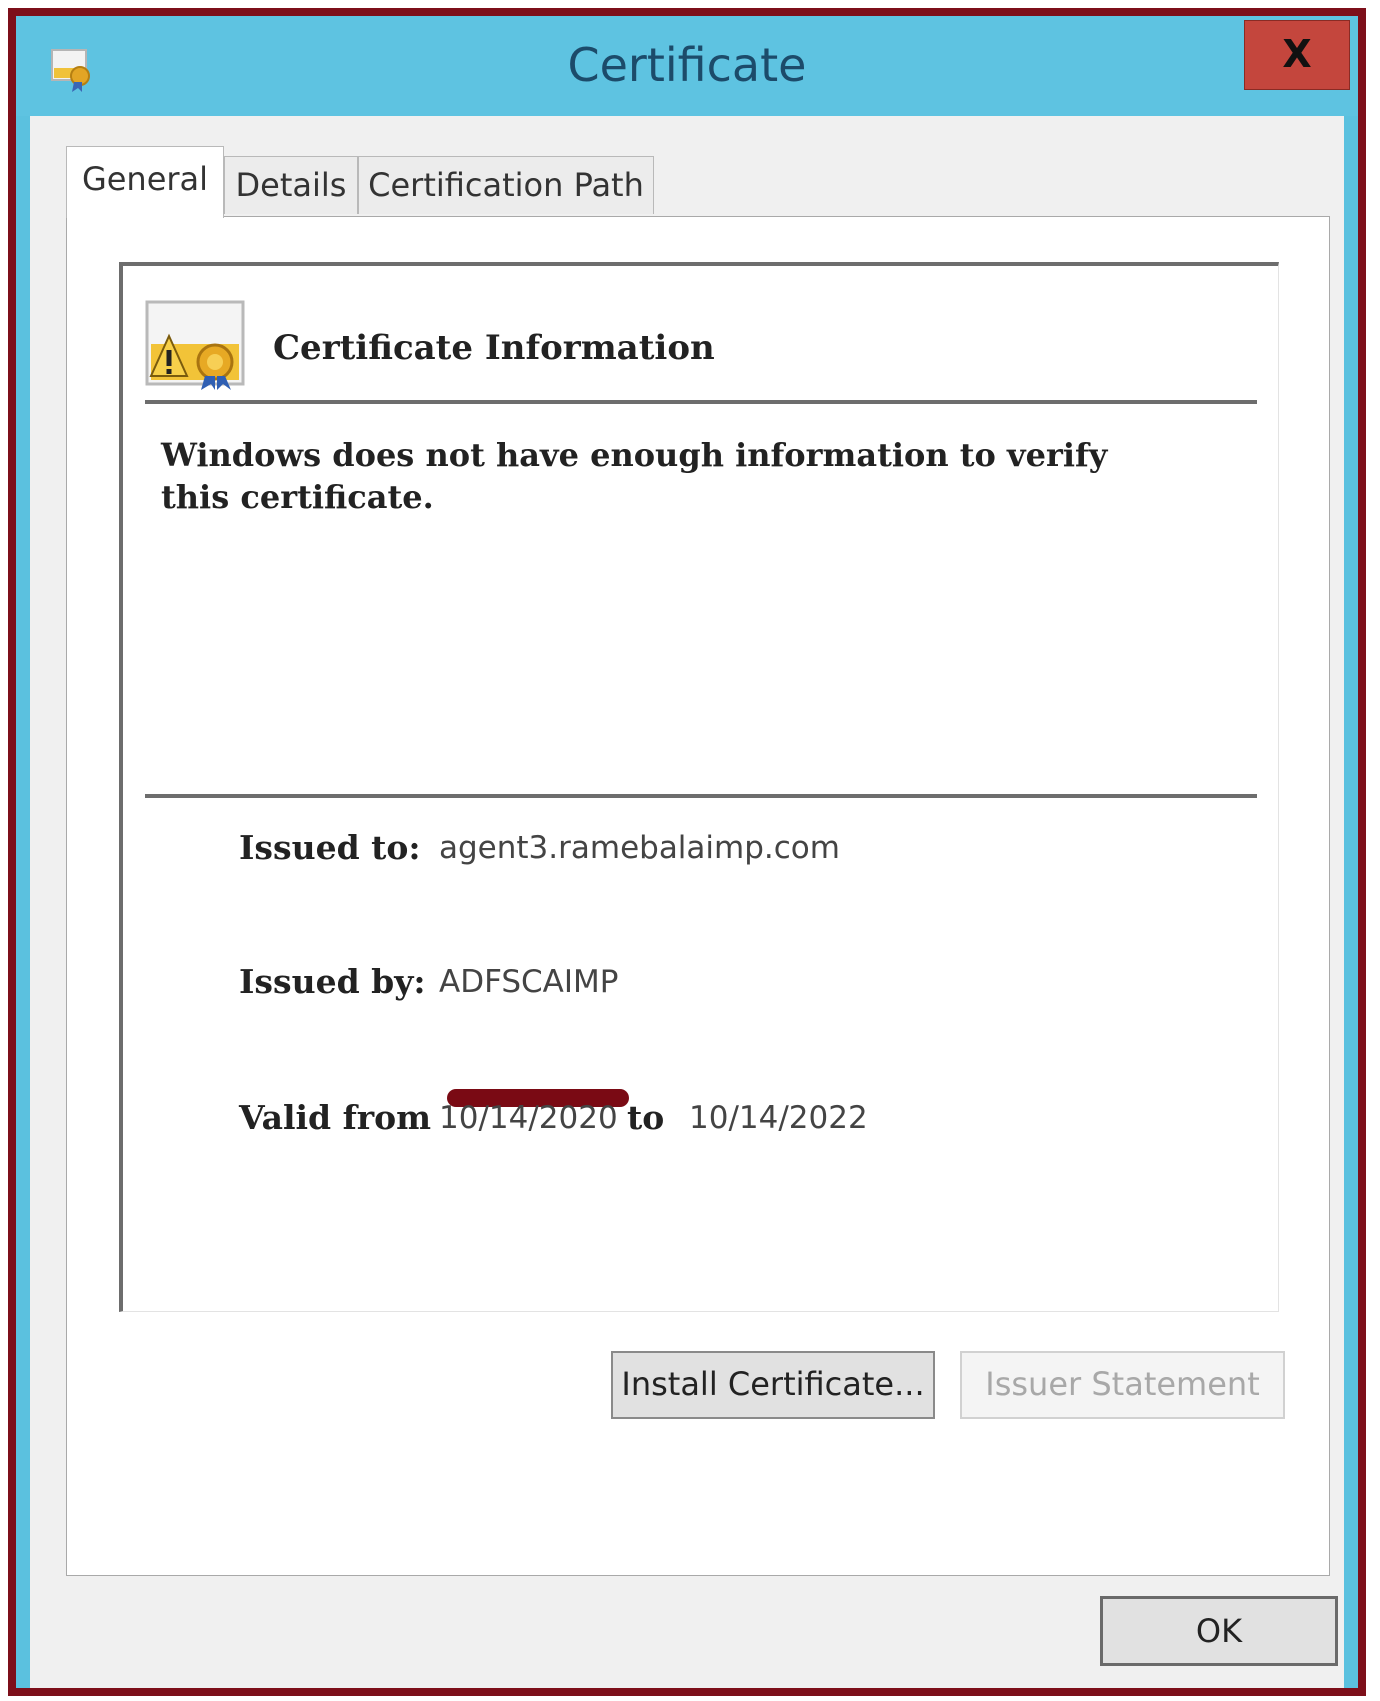 Image resolution: width=1380 pixels, height=1701 pixels. I want to click on issued-by-label: Issued by:, so click(332, 981).